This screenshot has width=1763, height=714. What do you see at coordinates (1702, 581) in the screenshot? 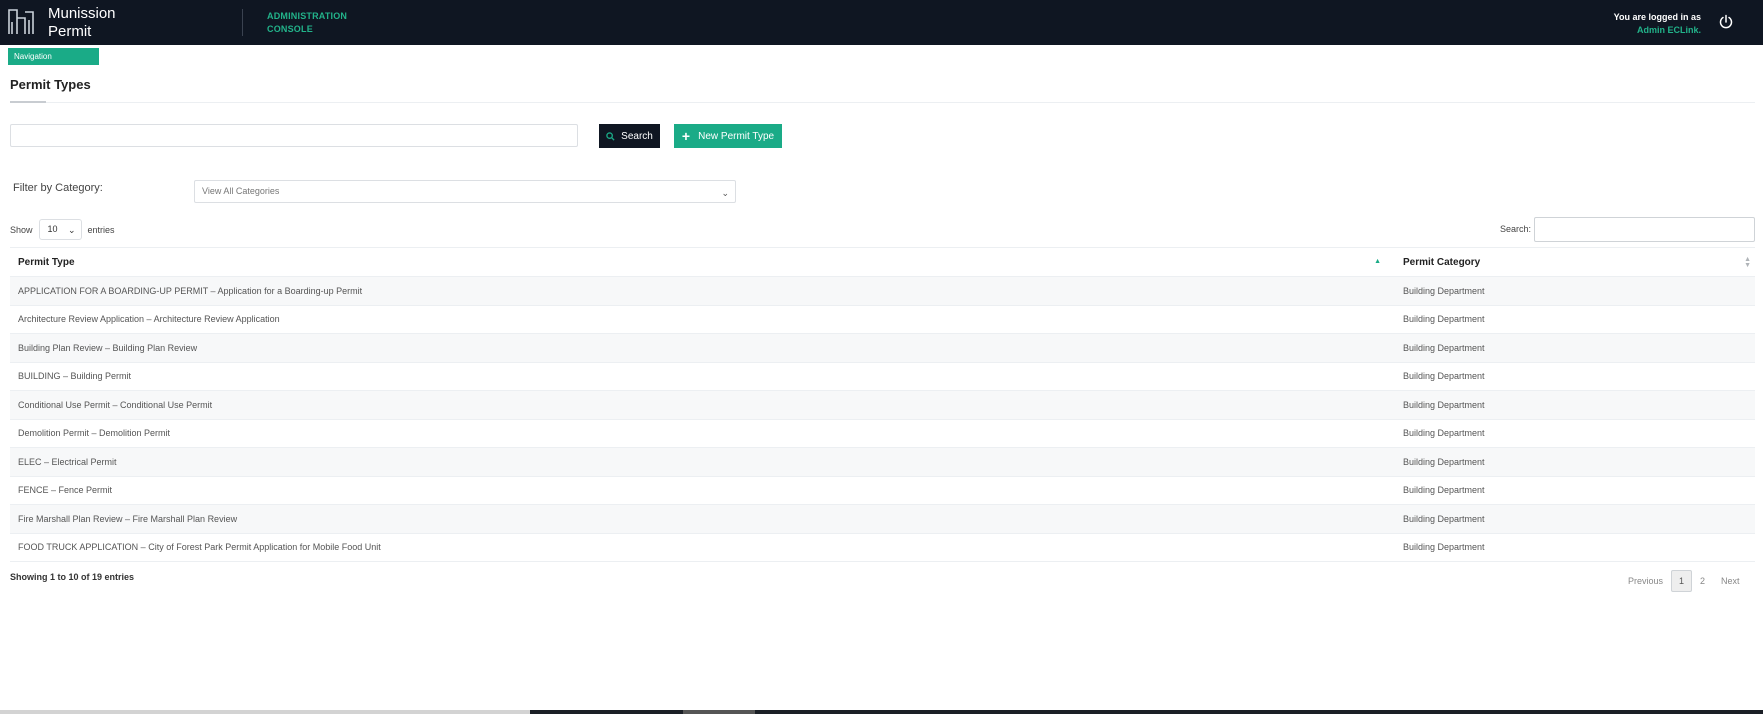
I see `pagination-page-2: 2` at bounding box center [1702, 581].